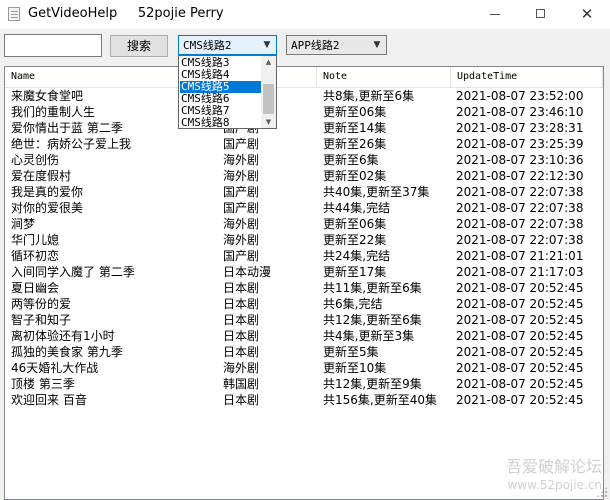  What do you see at coordinates (304, 288) in the screenshot?
I see `table-row: 夏日幽会 日本剧 共11集,更新至6集 2021-08-07 20:52:45` at bounding box center [304, 288].